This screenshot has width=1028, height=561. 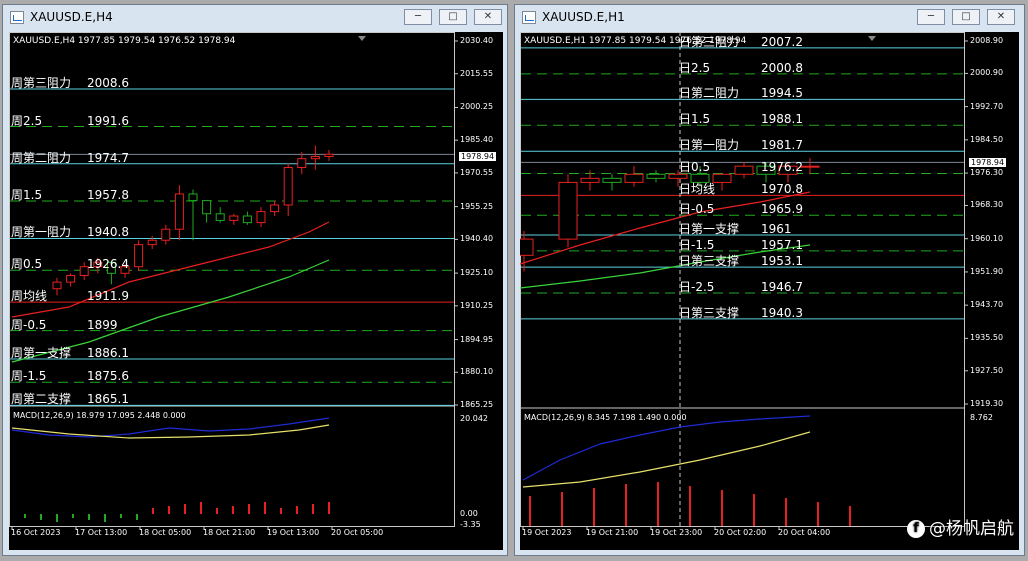 What do you see at coordinates (477, 73) in the screenshot?
I see `price-axis-label: 2015.55` at bounding box center [477, 73].